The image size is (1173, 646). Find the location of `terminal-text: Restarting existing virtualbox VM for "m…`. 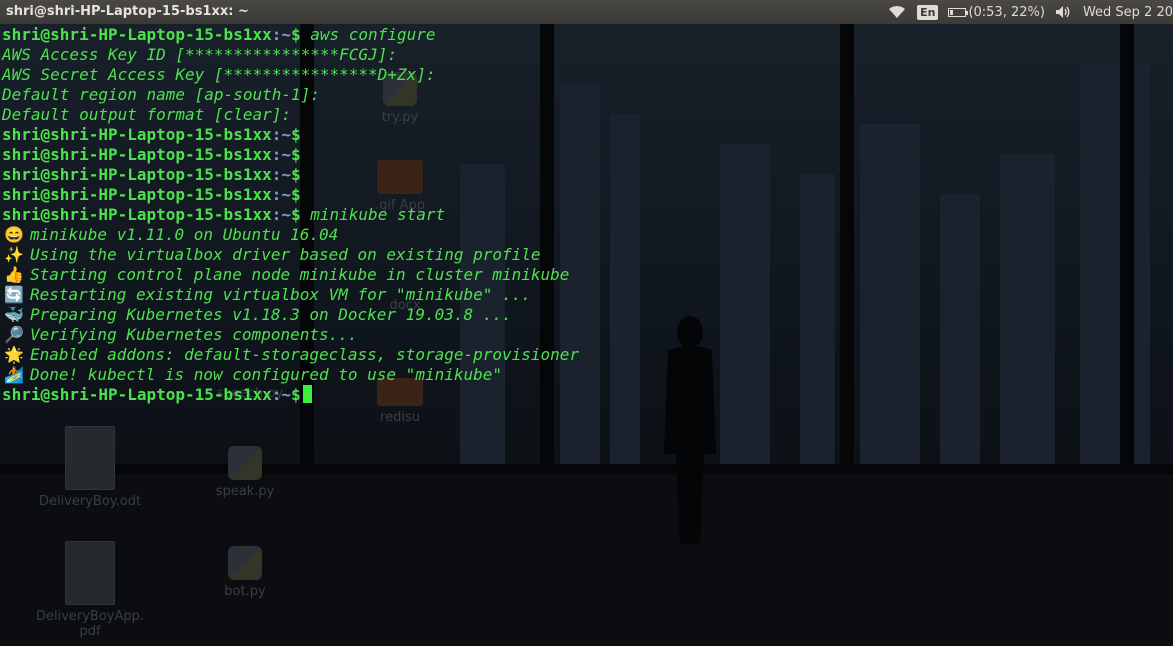

terminal-text: Restarting existing virtualbox VM for "m… is located at coordinates (280, 294).